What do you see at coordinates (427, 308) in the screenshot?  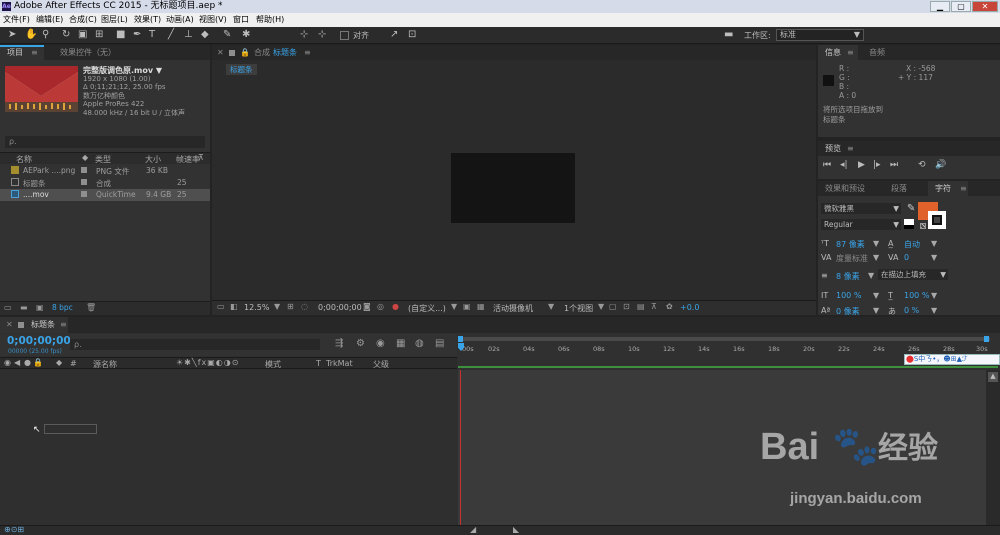 I see `resolution-select: (自定义...)` at bounding box center [427, 308].